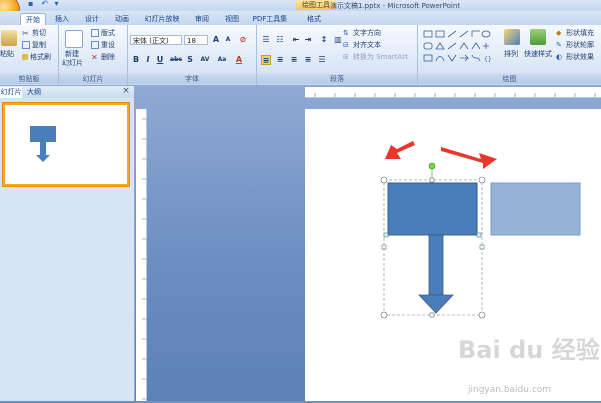  I want to click on numbering-icon: ☷, so click(280, 40).